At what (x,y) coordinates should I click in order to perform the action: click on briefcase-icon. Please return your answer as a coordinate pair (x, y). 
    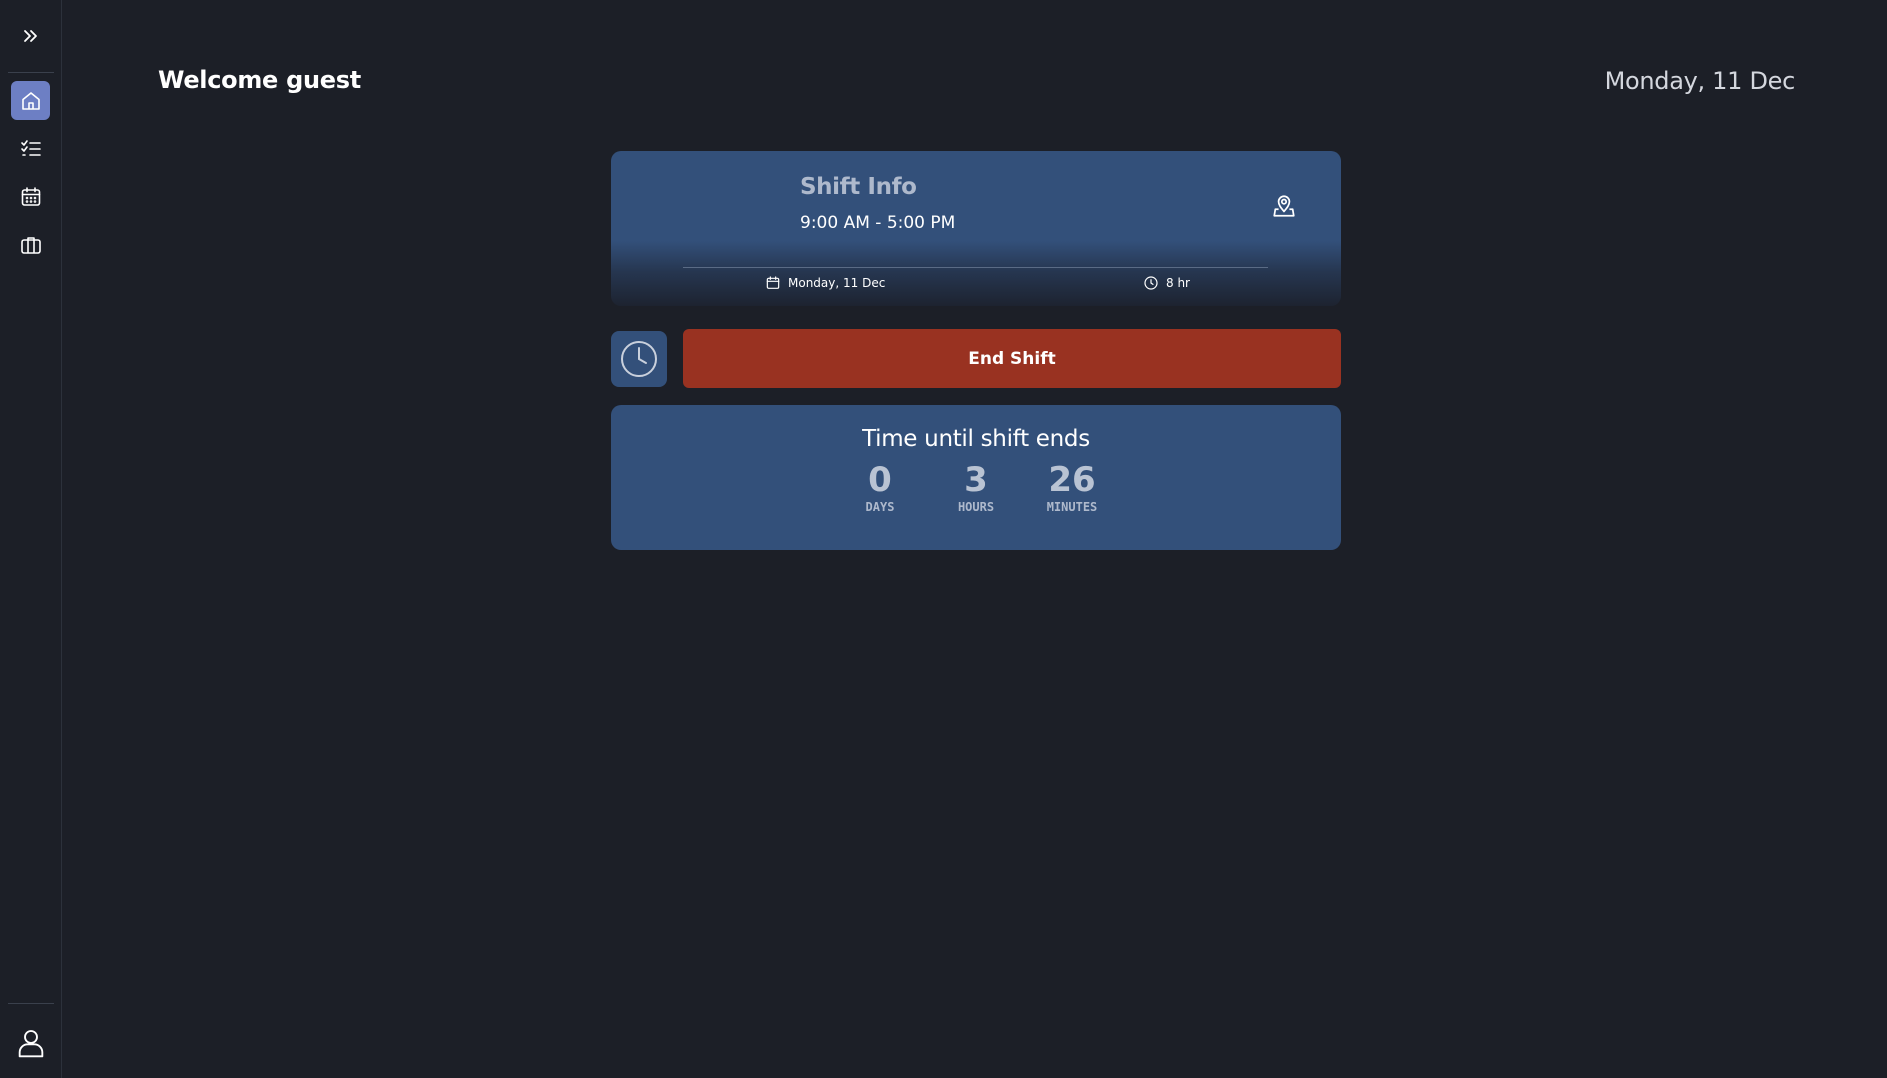
    Looking at the image, I should click on (30, 245).